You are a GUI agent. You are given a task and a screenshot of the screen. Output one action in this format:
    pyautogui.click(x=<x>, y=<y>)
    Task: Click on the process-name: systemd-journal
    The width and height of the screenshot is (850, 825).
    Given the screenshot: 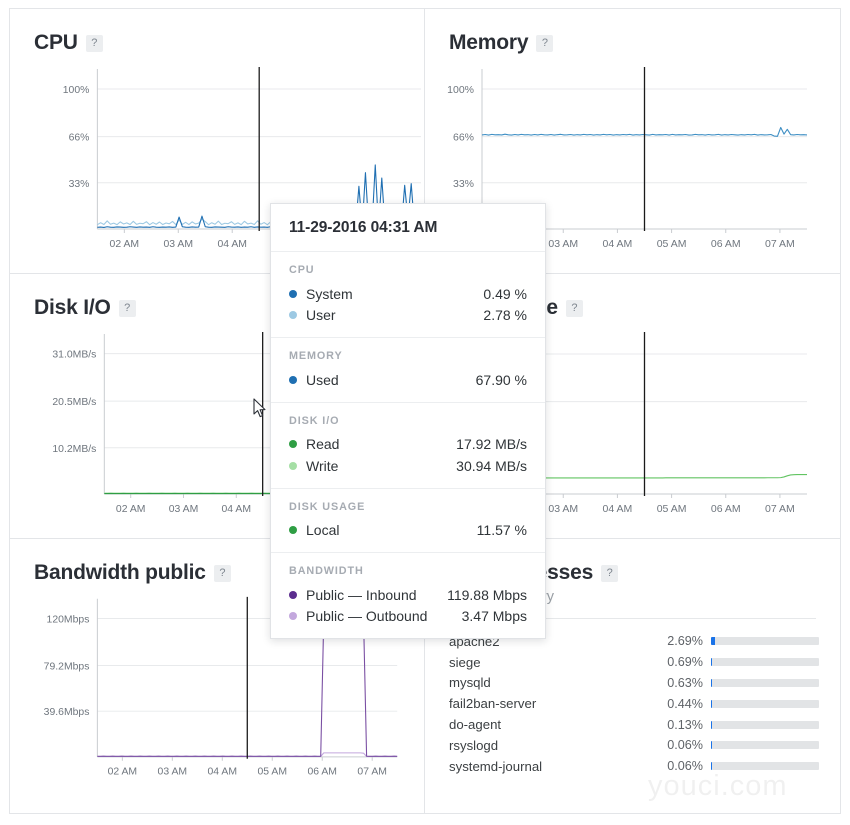 What is the action you would take?
    pyautogui.click(x=496, y=766)
    